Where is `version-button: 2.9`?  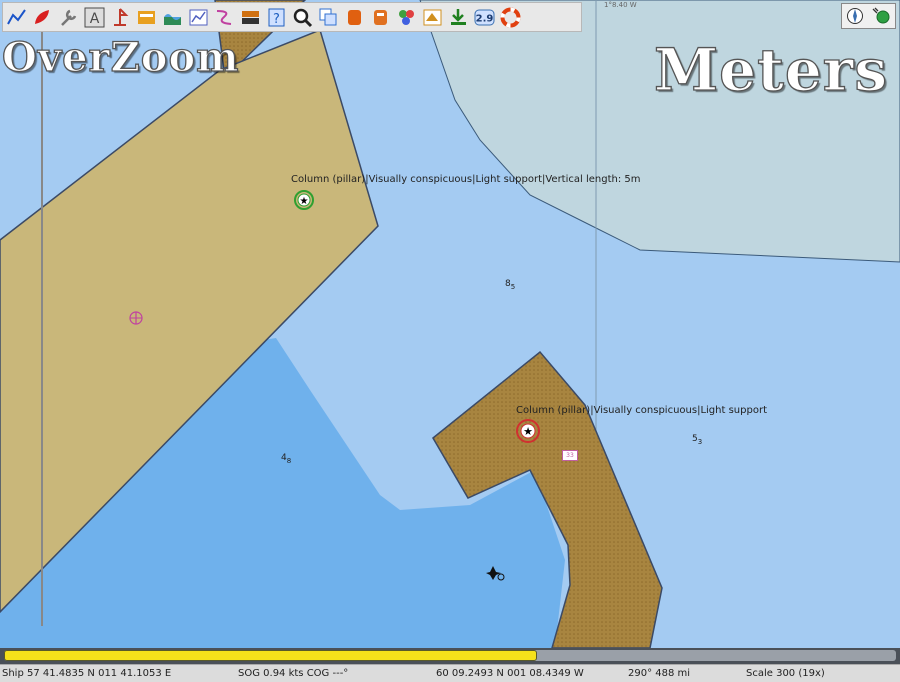 version-button: 2.9 is located at coordinates (484, 17).